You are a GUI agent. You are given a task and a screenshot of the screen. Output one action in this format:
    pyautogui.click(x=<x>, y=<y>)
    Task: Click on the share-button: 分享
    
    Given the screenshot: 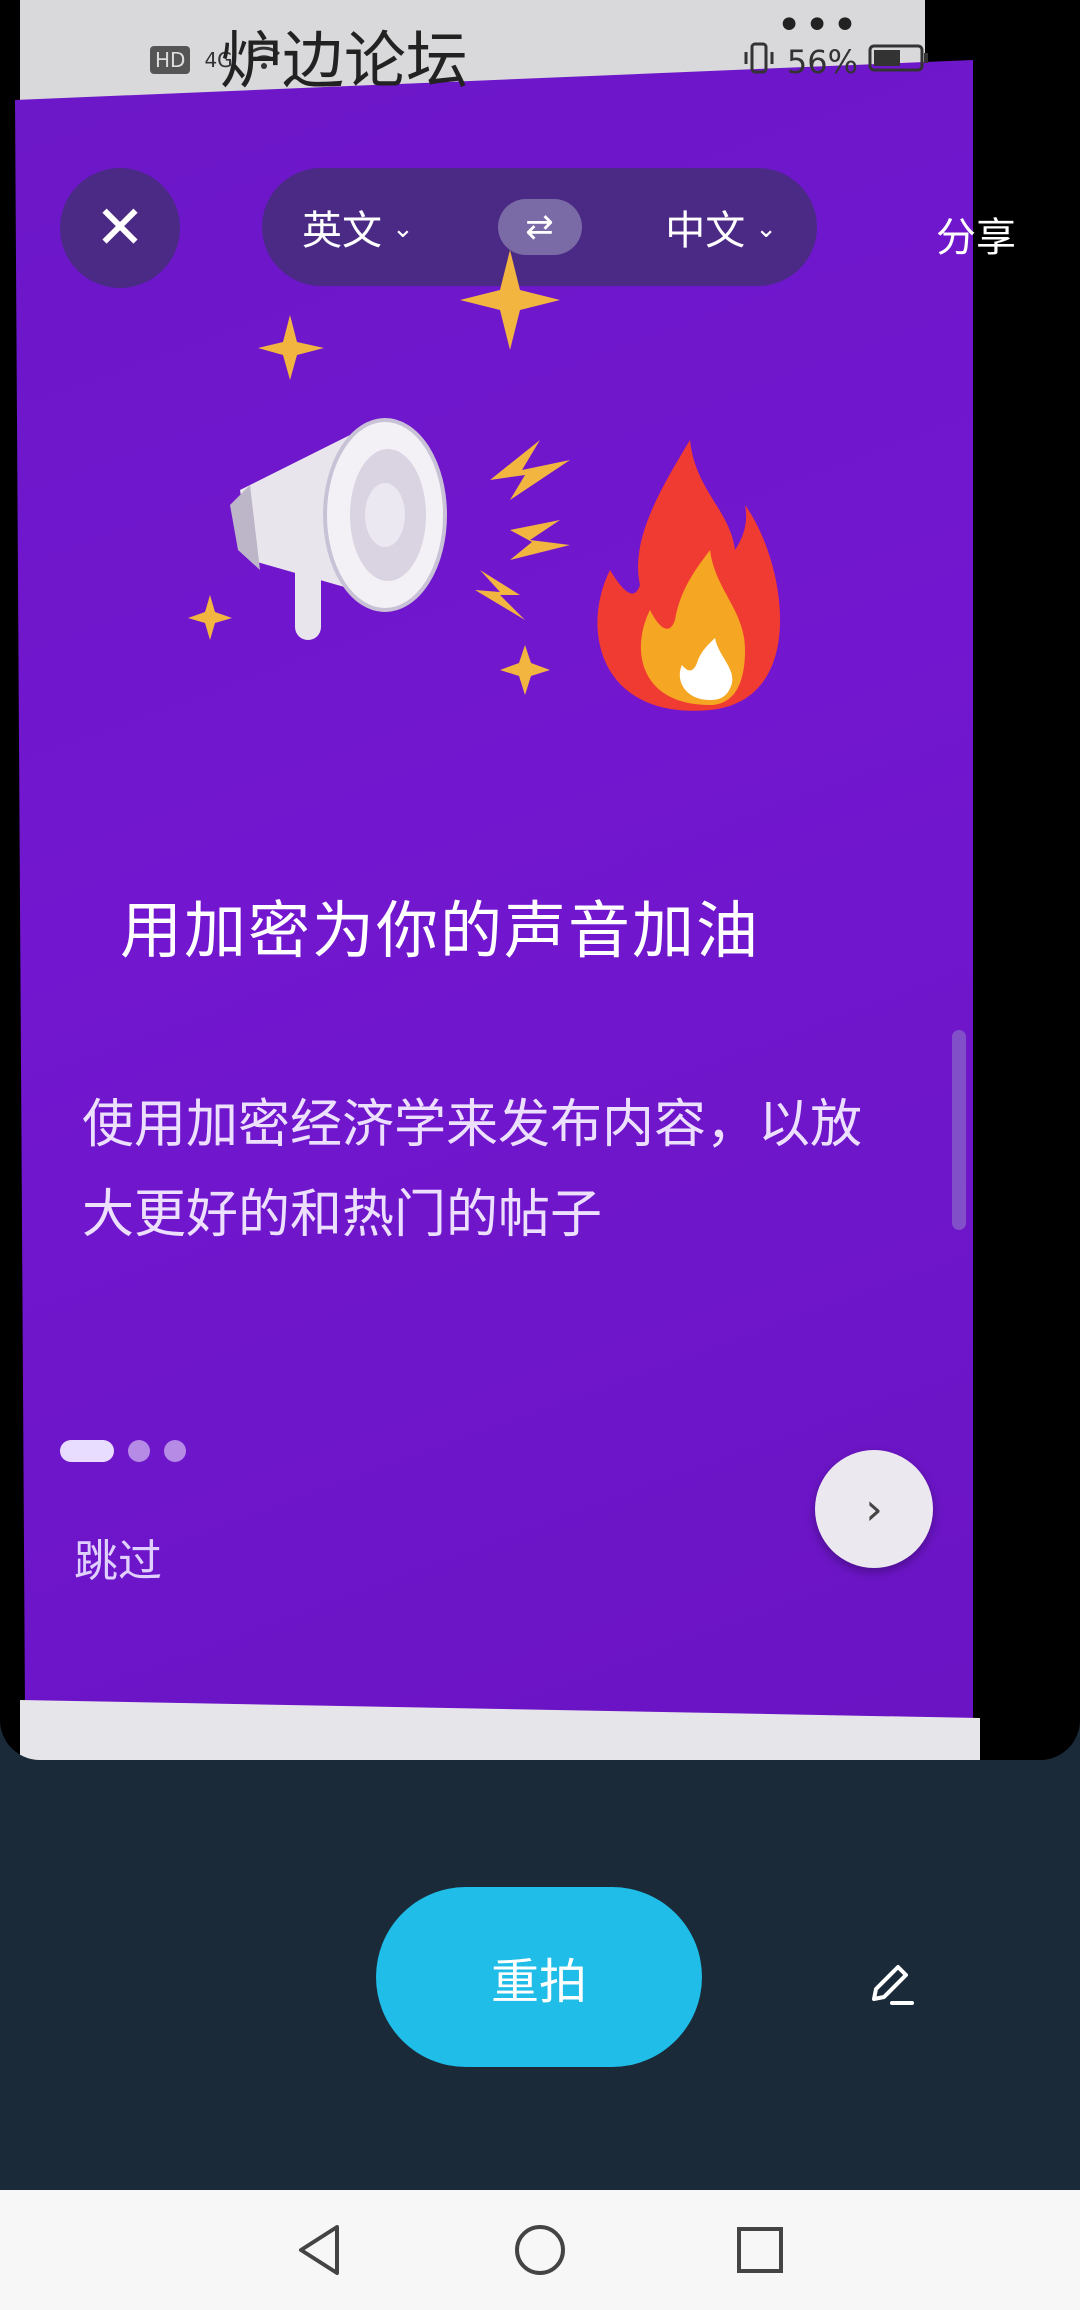 What is the action you would take?
    pyautogui.click(x=976, y=234)
    